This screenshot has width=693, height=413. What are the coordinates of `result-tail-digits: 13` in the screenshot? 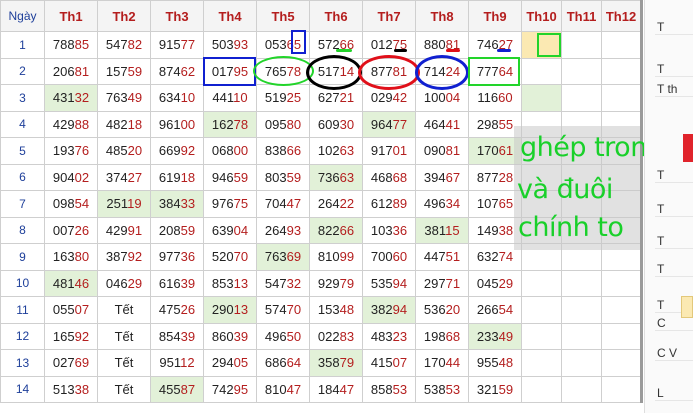 It's located at (241, 310).